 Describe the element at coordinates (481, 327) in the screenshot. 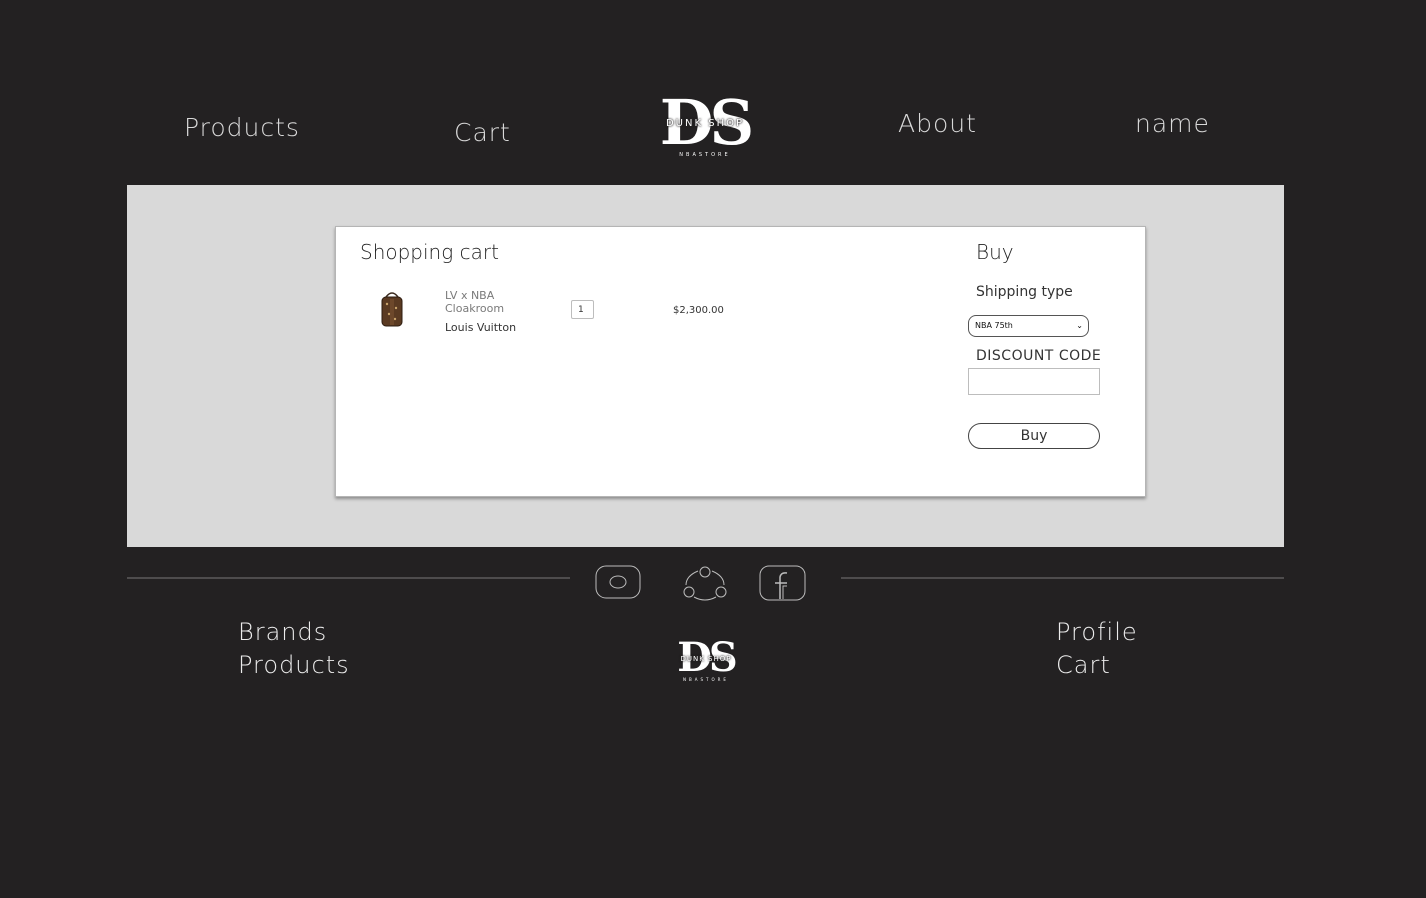

I see `product-brand: Louis Vuitton` at that location.